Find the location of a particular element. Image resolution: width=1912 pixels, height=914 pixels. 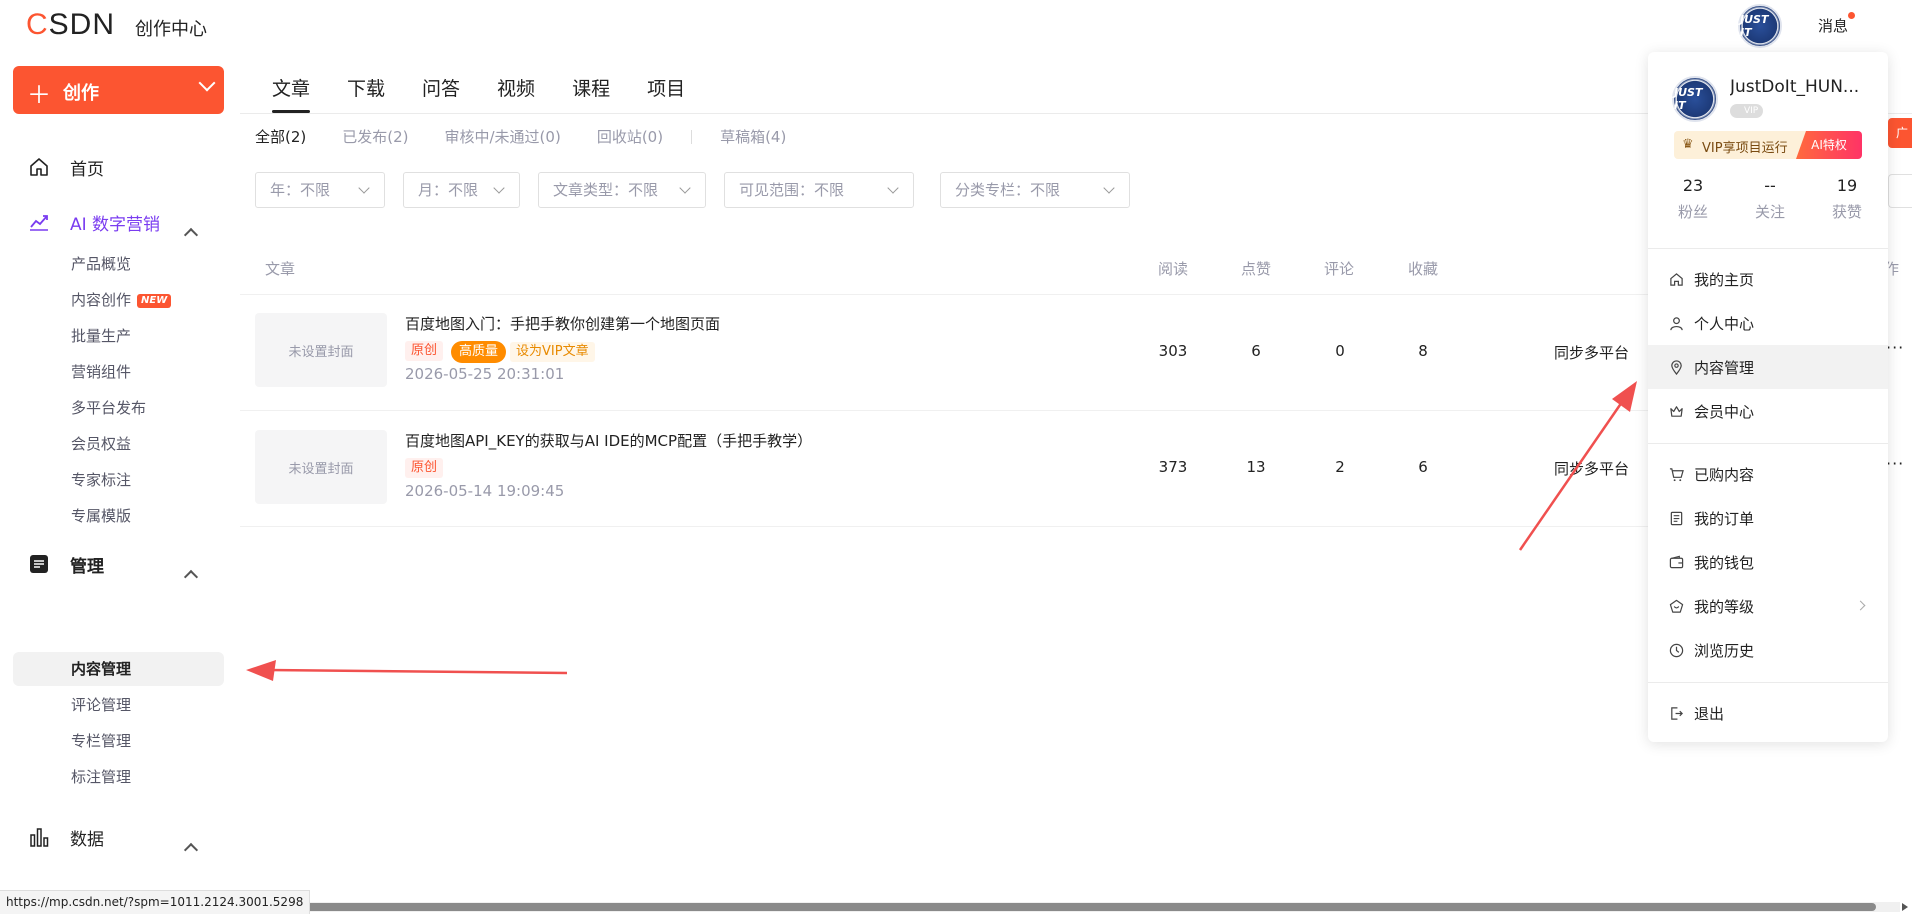

csdn-logo: CSDN is located at coordinates (70, 25).